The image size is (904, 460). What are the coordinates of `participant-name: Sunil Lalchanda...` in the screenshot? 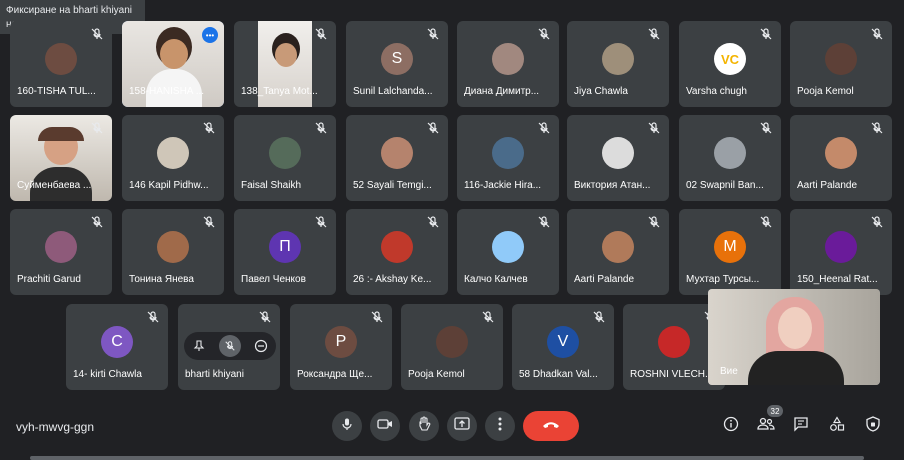 It's located at (393, 91).